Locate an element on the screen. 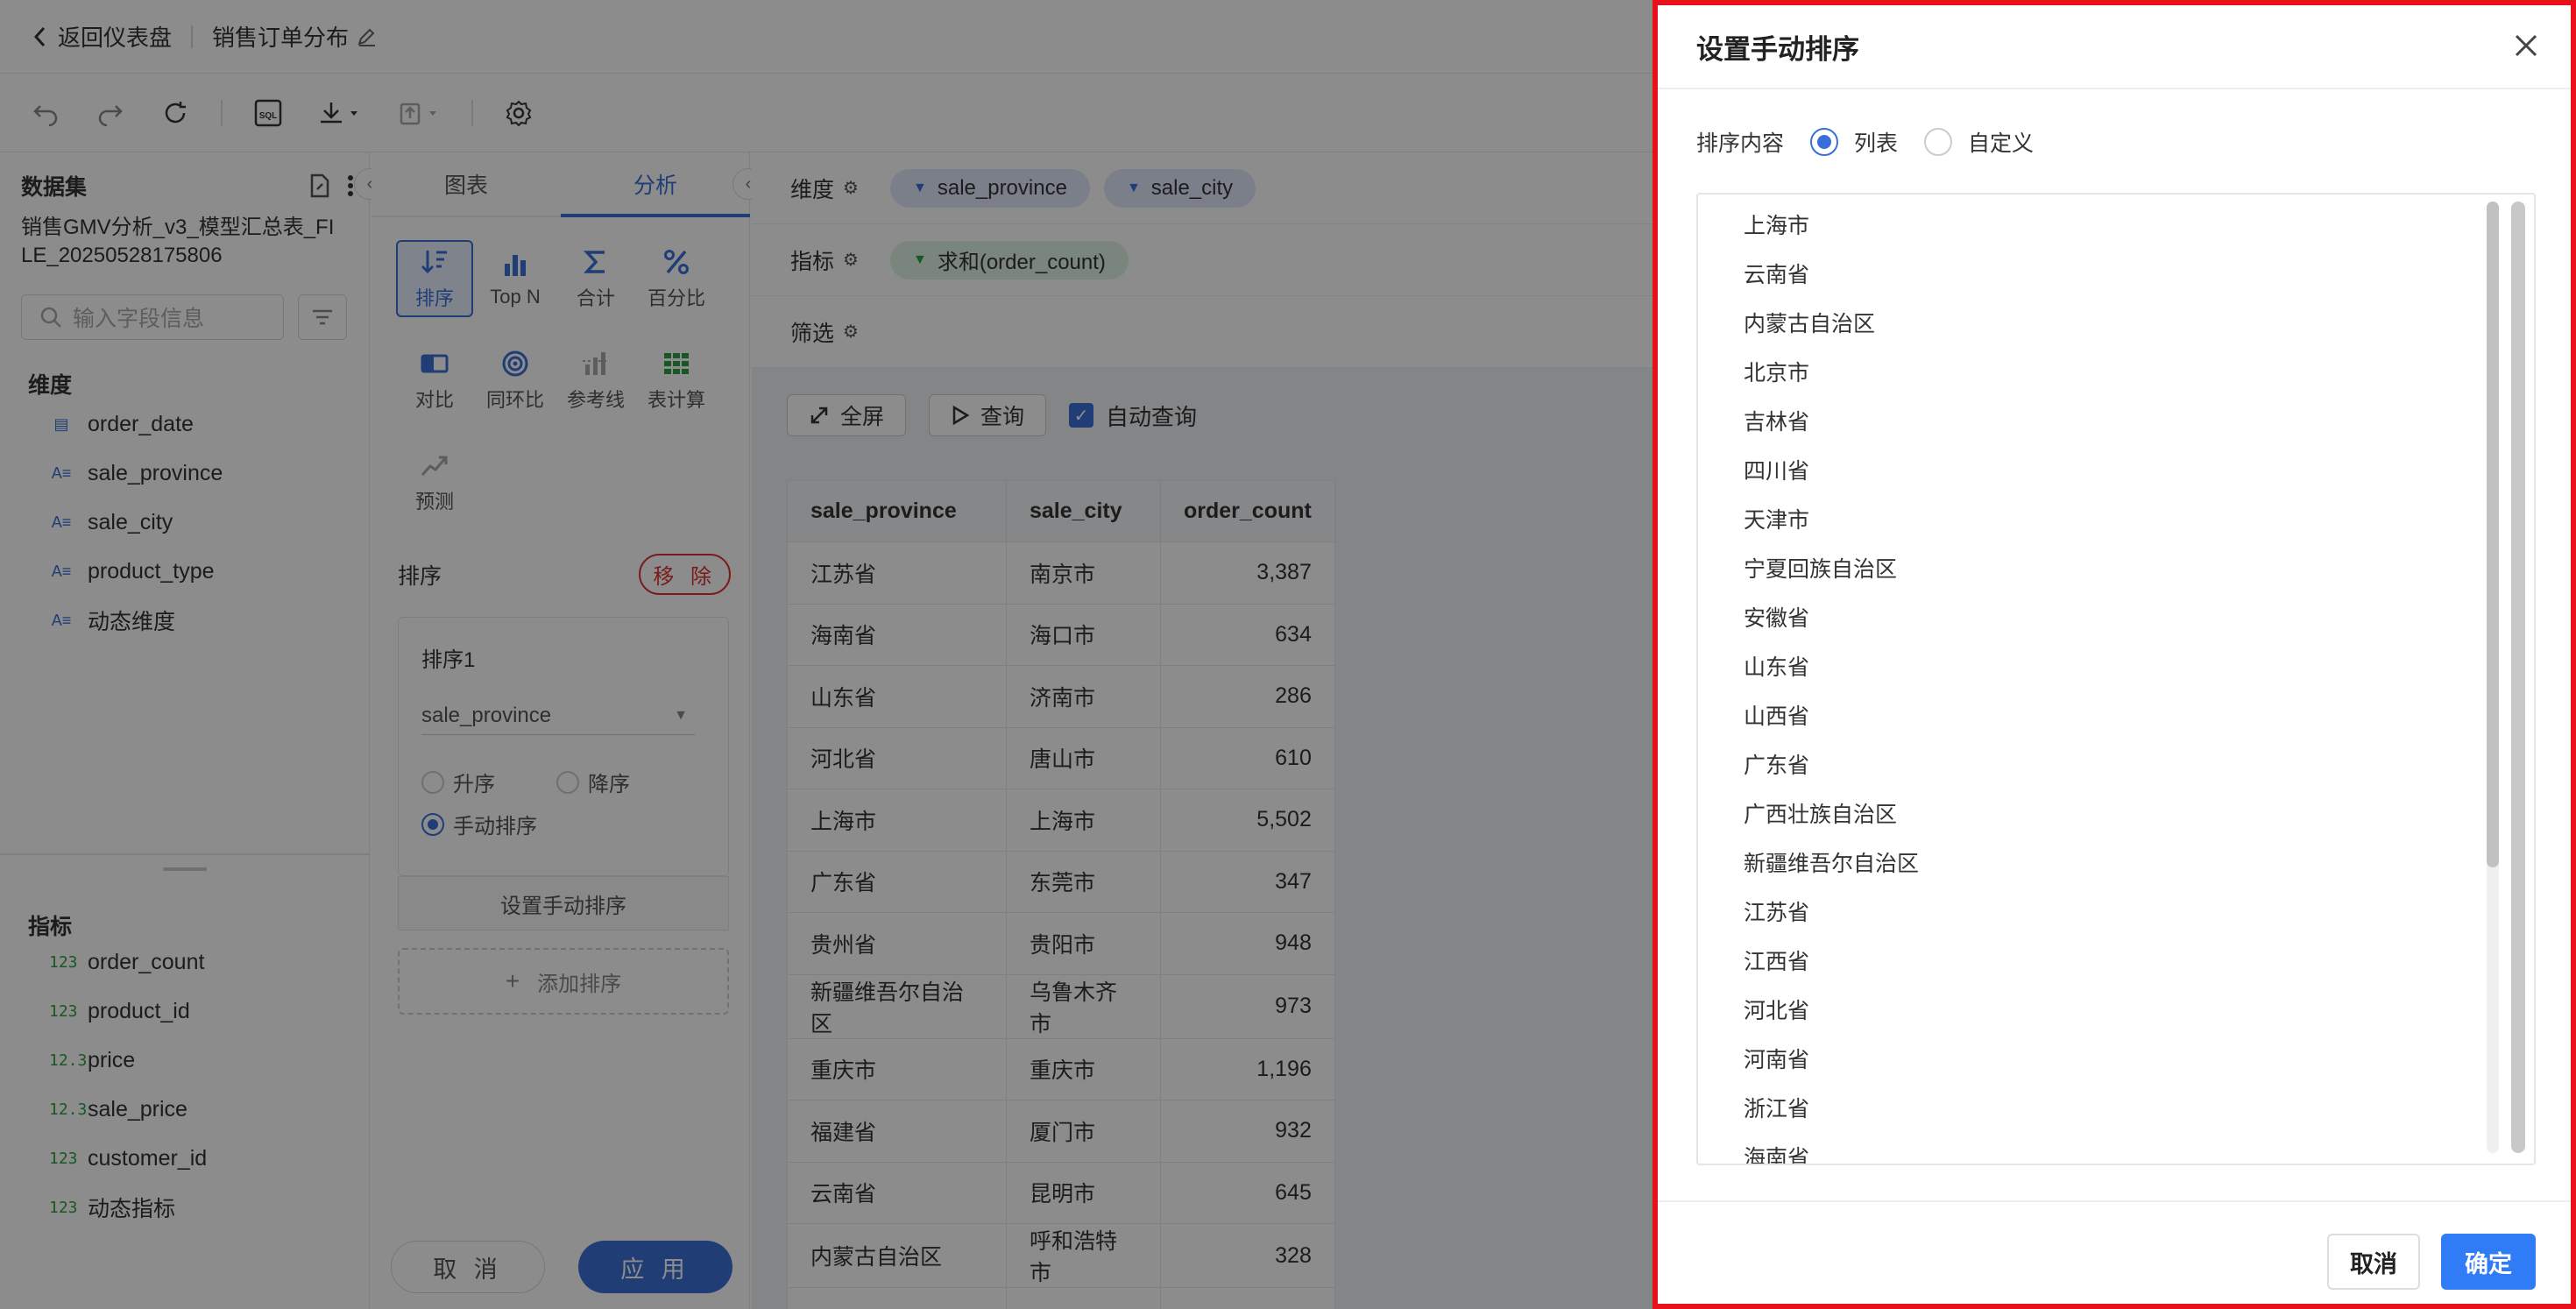 Image resolution: width=2576 pixels, height=1309 pixels. option-custom-label: 自定义 is located at coordinates (2001, 143).